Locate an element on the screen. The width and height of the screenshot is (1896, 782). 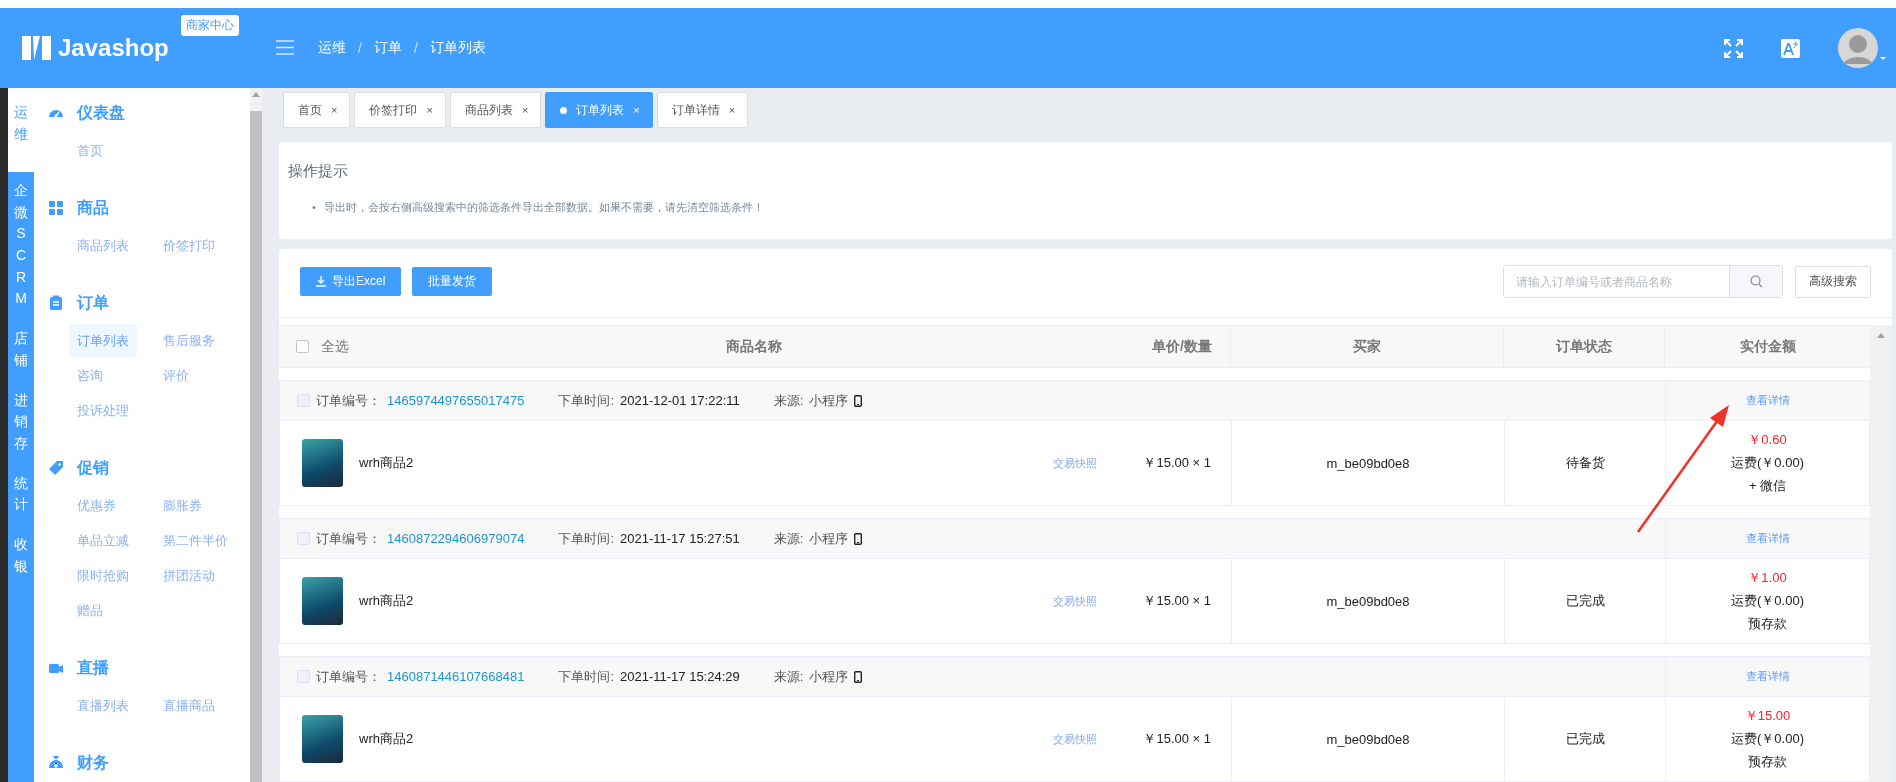
menu-group-title: 促销 is located at coordinates (93, 467).